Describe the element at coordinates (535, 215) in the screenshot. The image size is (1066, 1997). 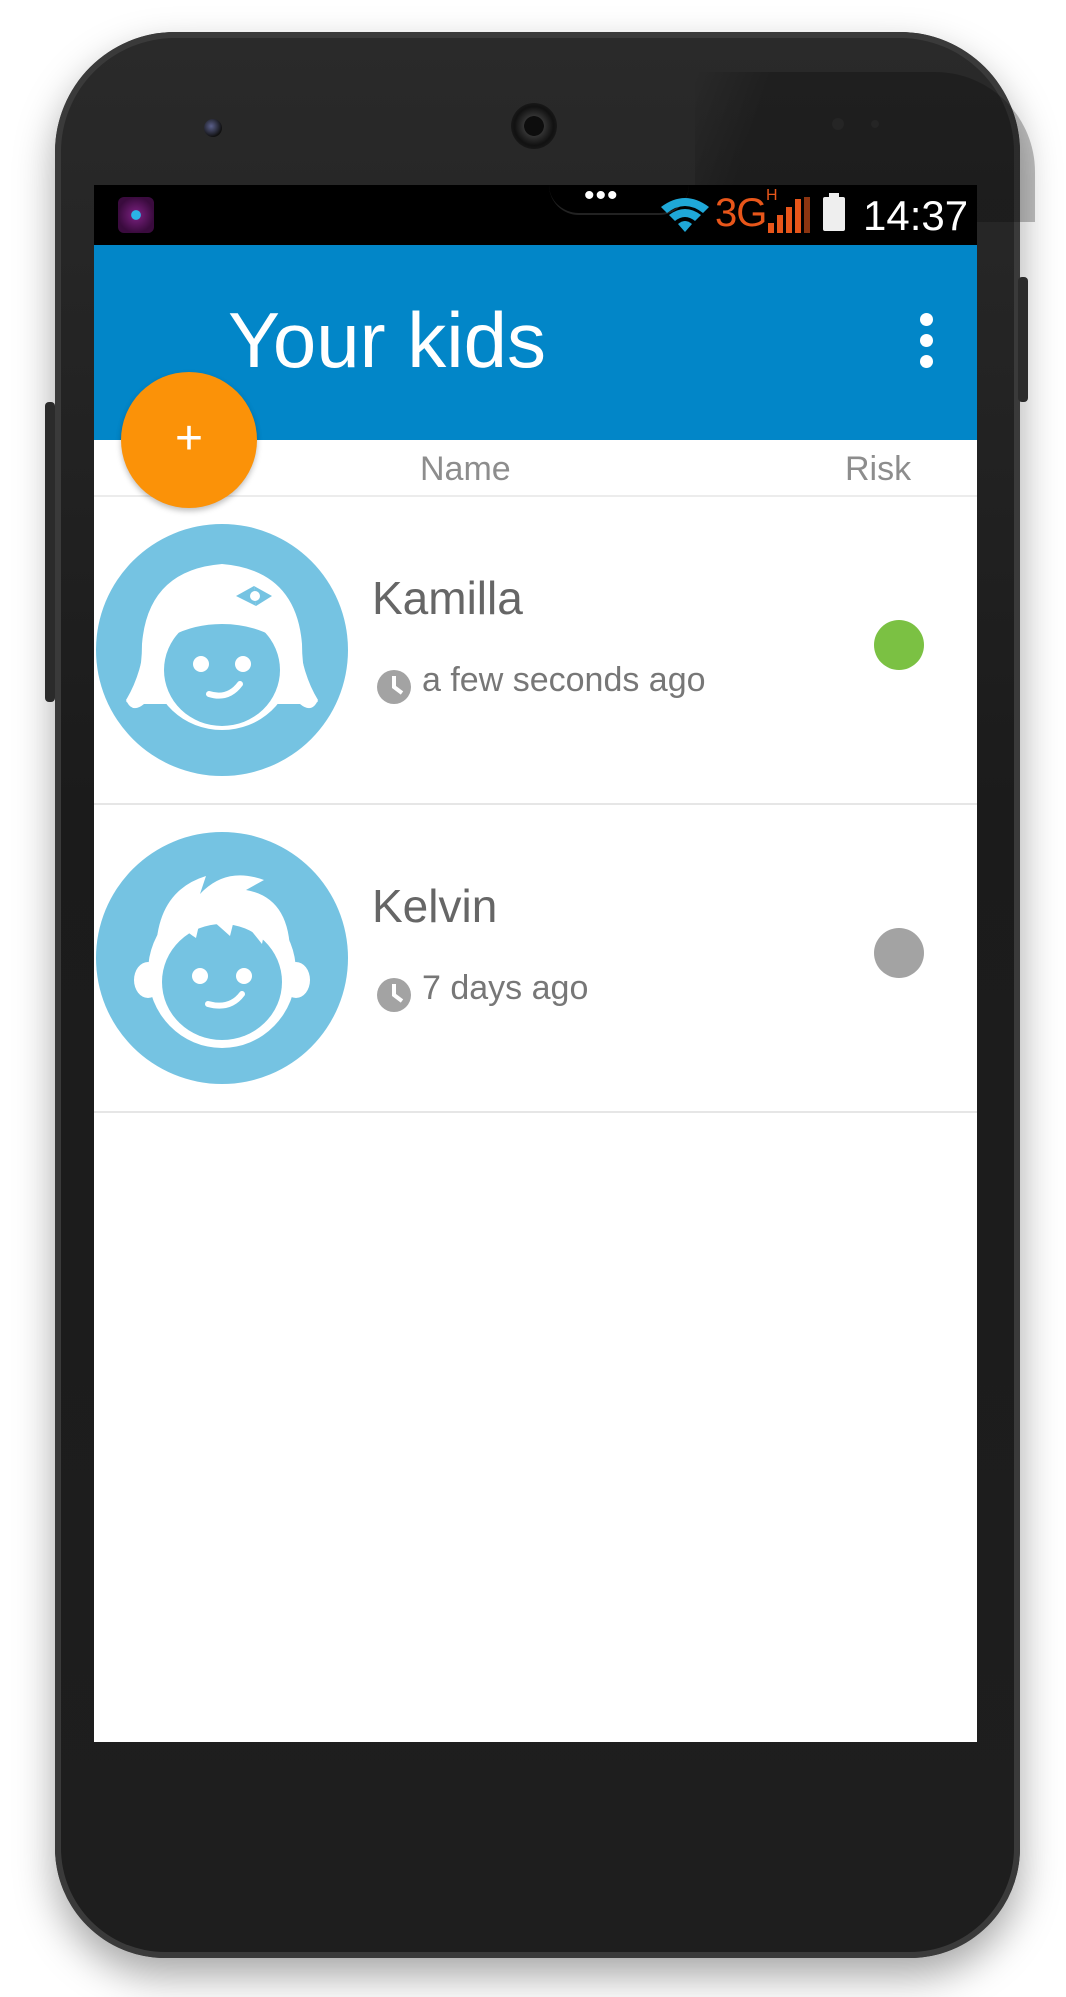
I see `status-bar: ••• 3G H 14:37` at that location.